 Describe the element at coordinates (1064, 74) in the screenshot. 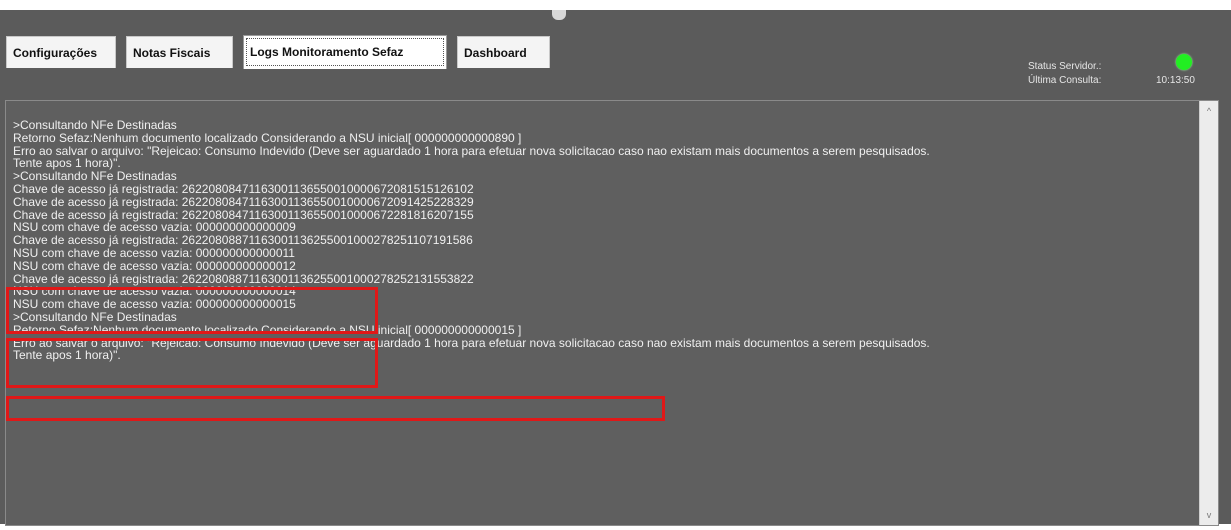

I see `status-labels: Status Servidor.: Última Consulta:` at that location.